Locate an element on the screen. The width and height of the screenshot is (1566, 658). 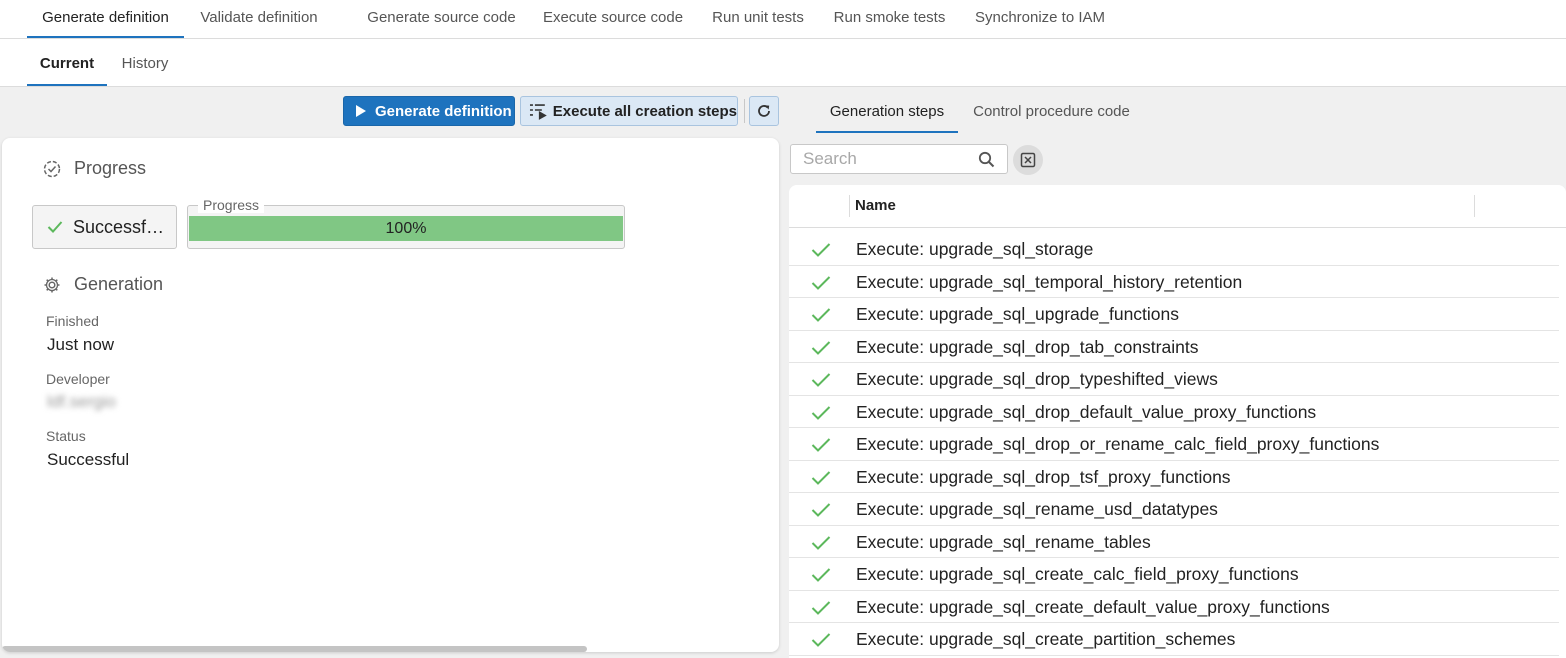
progress-legend: Progress is located at coordinates (231, 205).